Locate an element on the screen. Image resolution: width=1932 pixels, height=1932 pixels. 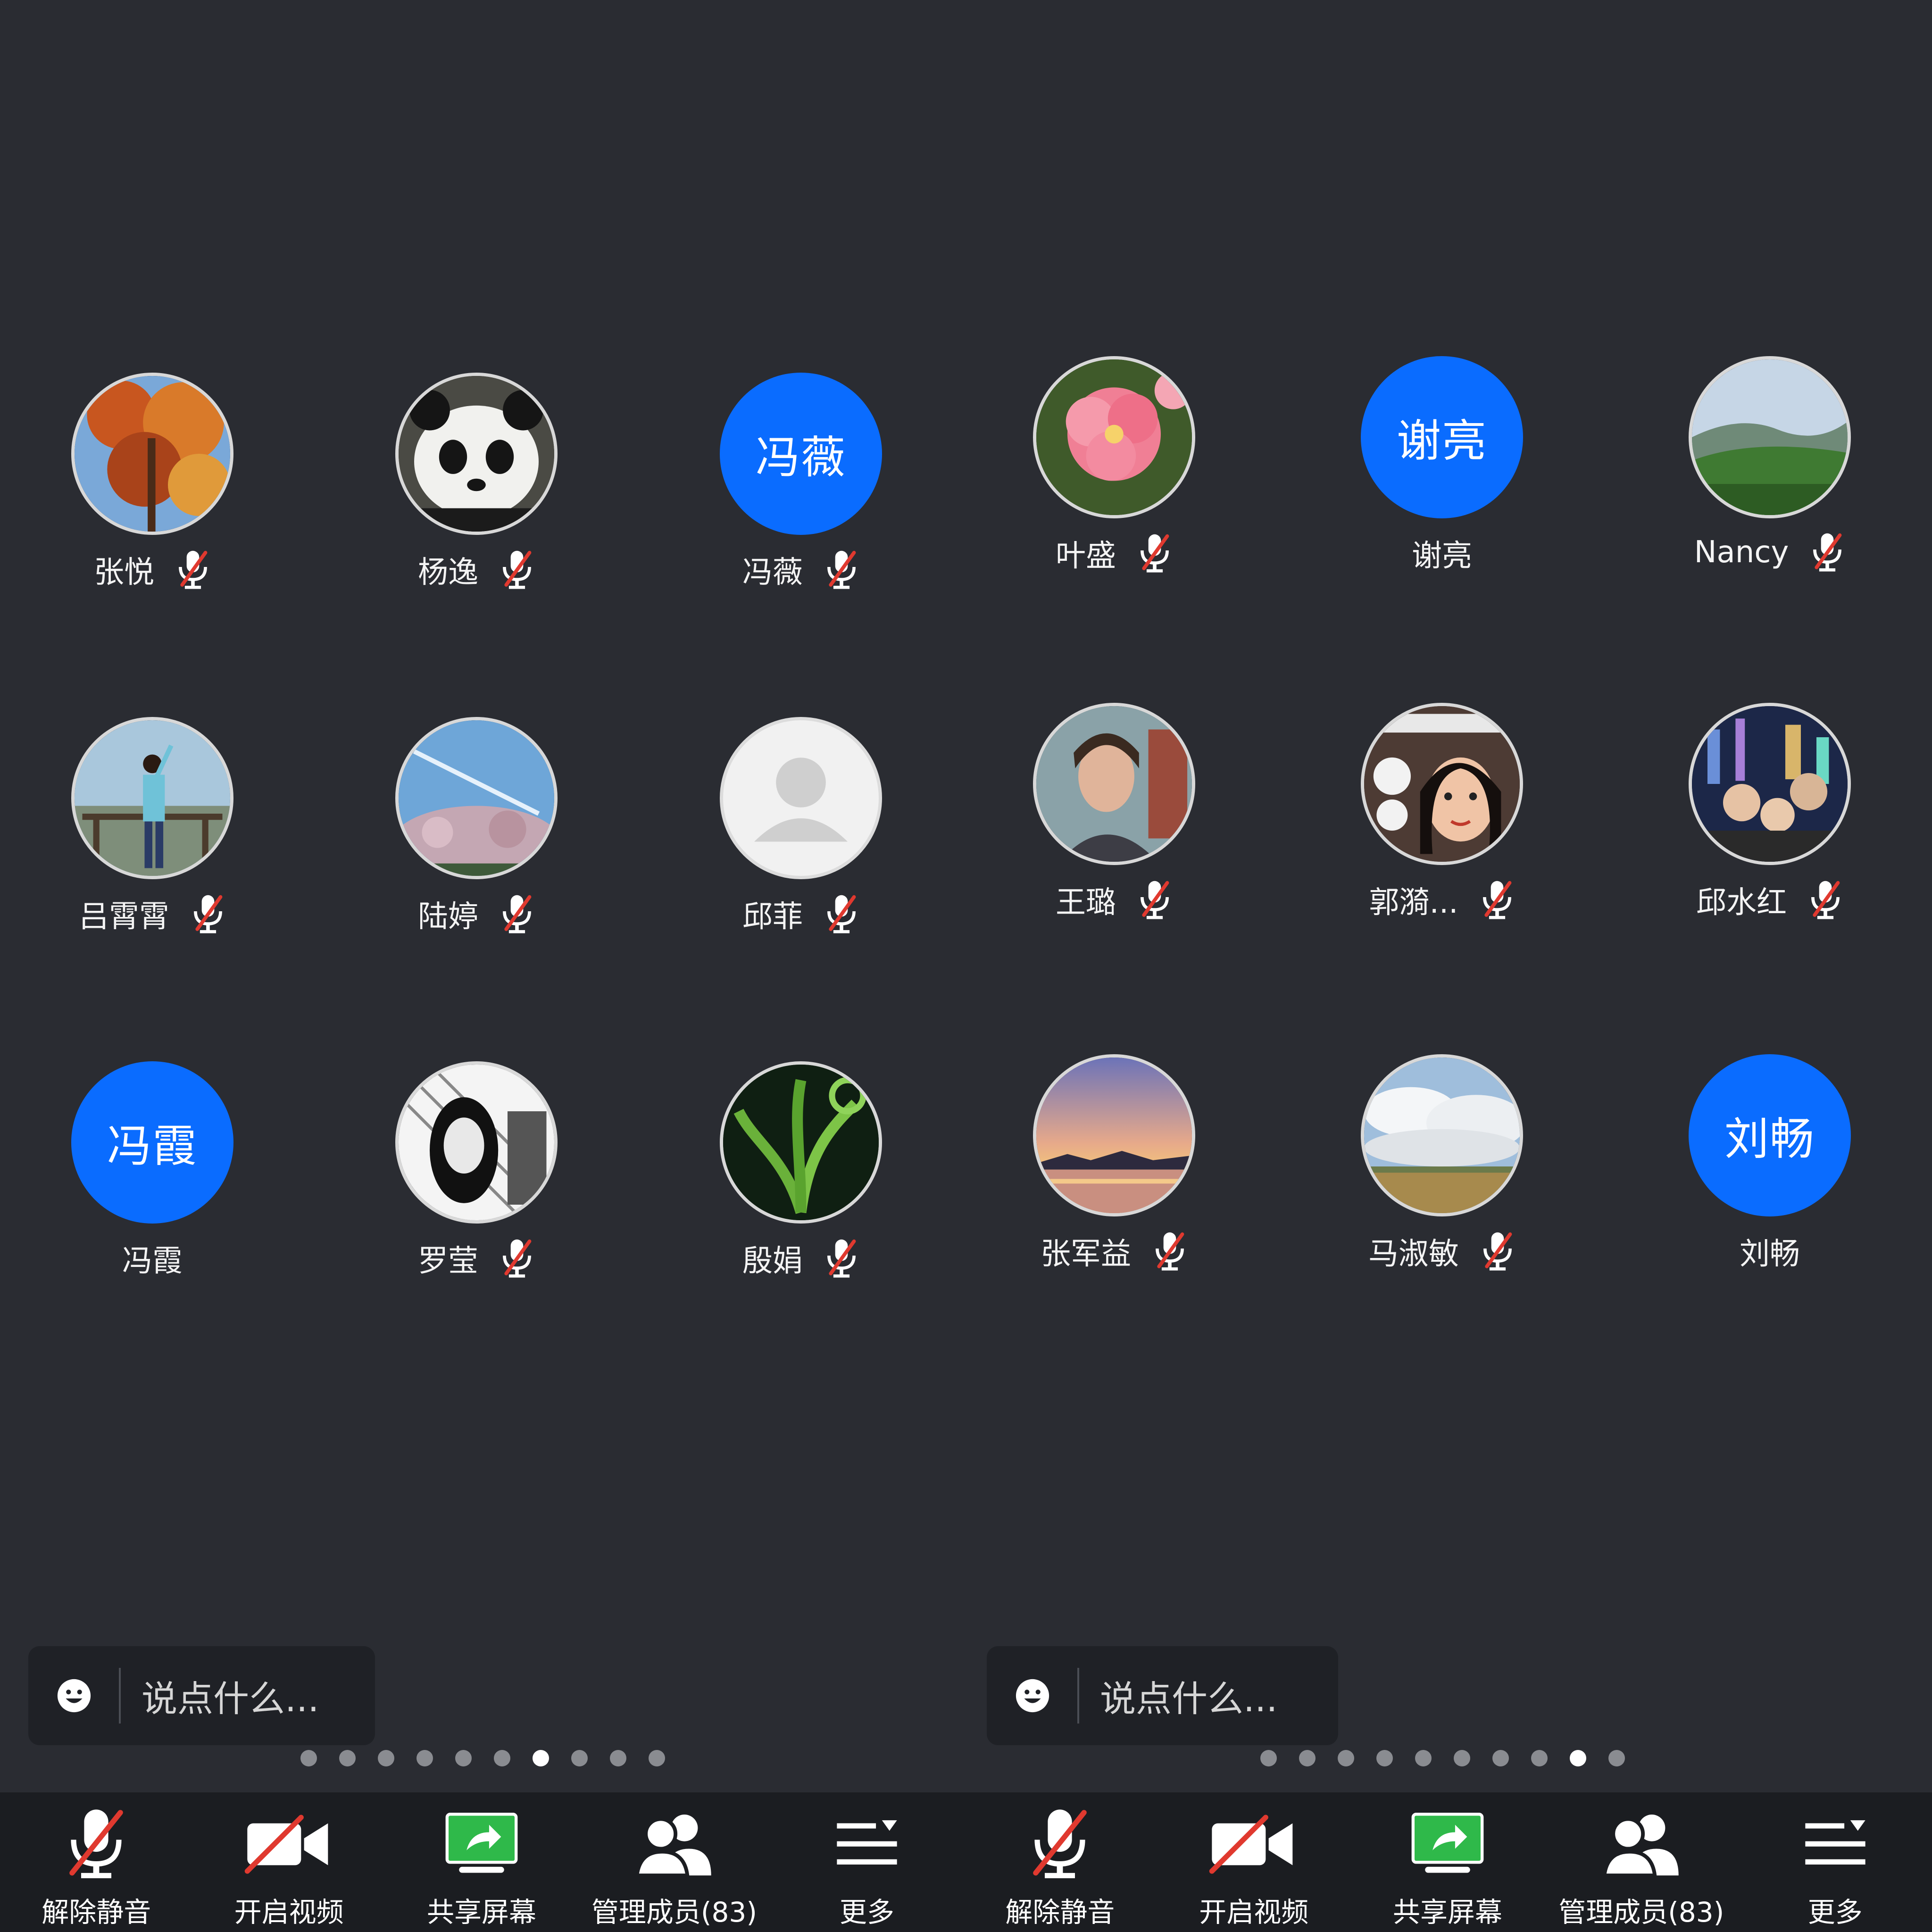
participant-tile: 王璐 is located at coordinates (1114, 835).